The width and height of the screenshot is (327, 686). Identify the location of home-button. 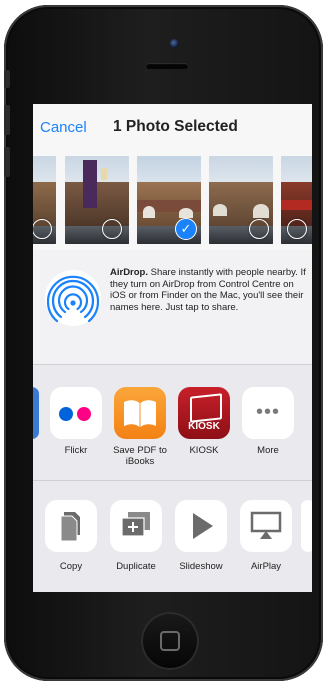
(170, 641).